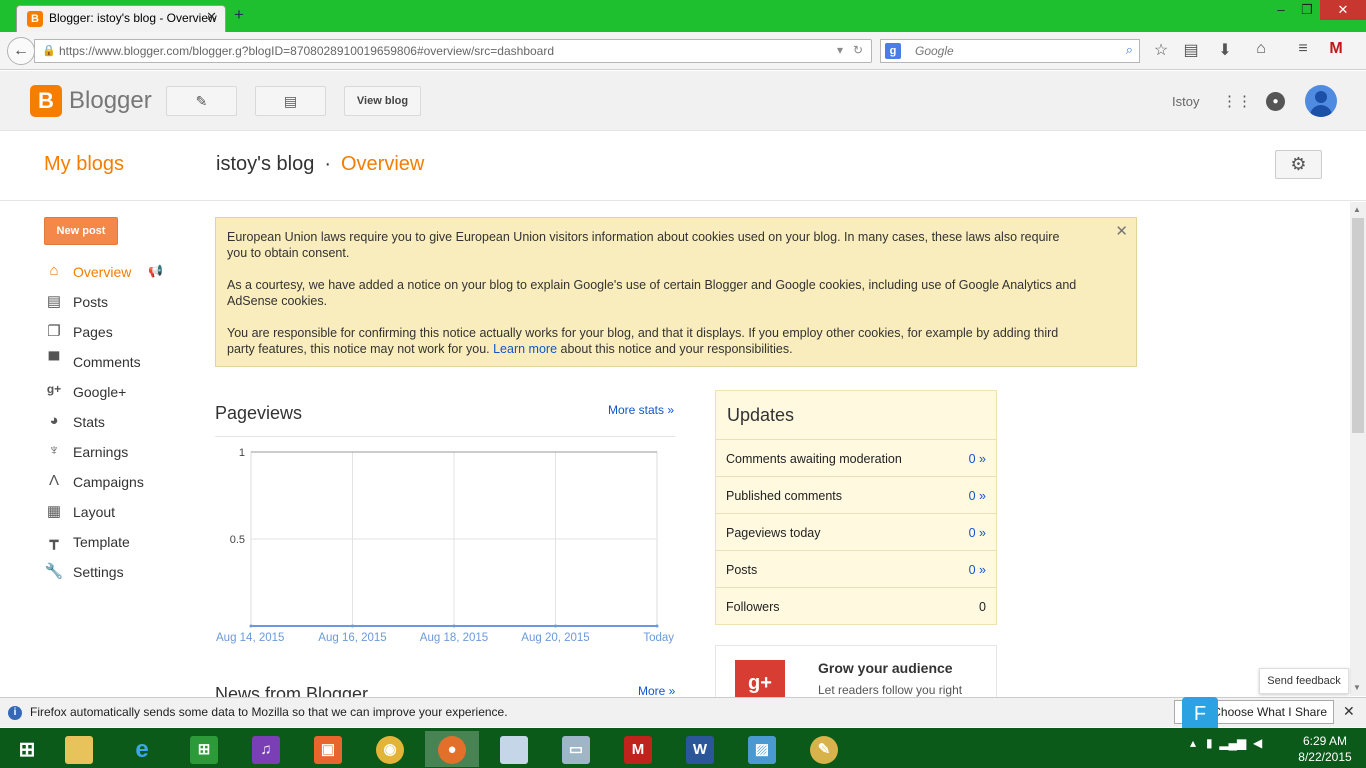  What do you see at coordinates (320, 164) in the screenshot?
I see `page-title: istoy's blog · Overview` at bounding box center [320, 164].